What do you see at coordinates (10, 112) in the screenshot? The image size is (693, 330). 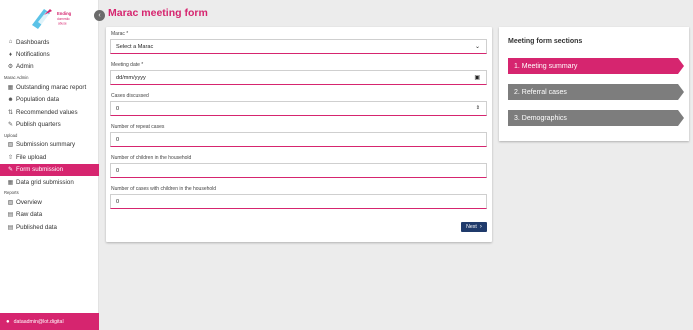 I see `sliders-icon: ⇅` at bounding box center [10, 112].